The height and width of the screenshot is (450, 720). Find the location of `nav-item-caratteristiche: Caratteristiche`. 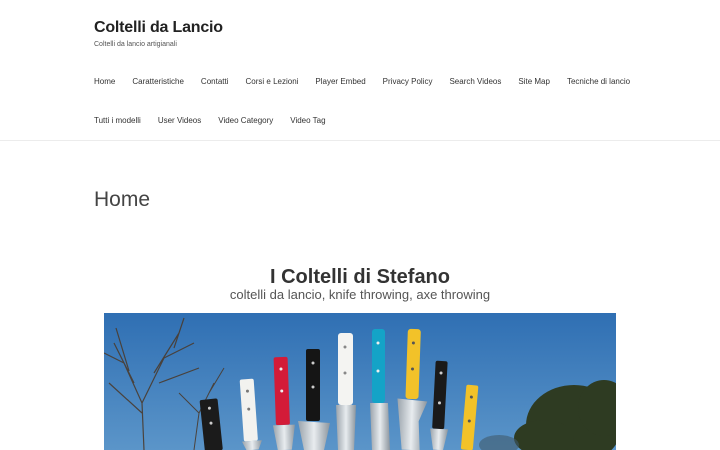

nav-item-caratteristiche: Caratteristiche is located at coordinates (158, 81).